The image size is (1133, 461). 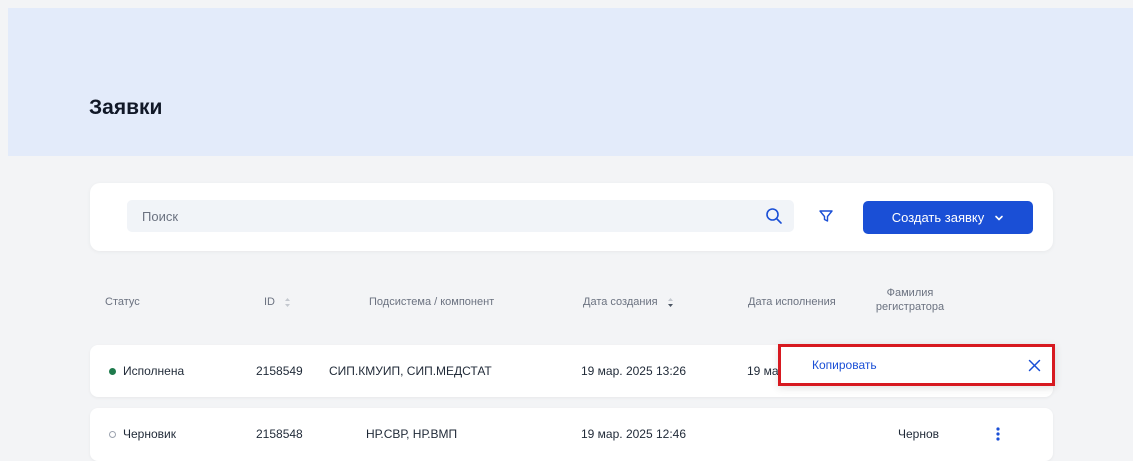 What do you see at coordinates (826, 216) in the screenshot?
I see `filter-icon` at bounding box center [826, 216].